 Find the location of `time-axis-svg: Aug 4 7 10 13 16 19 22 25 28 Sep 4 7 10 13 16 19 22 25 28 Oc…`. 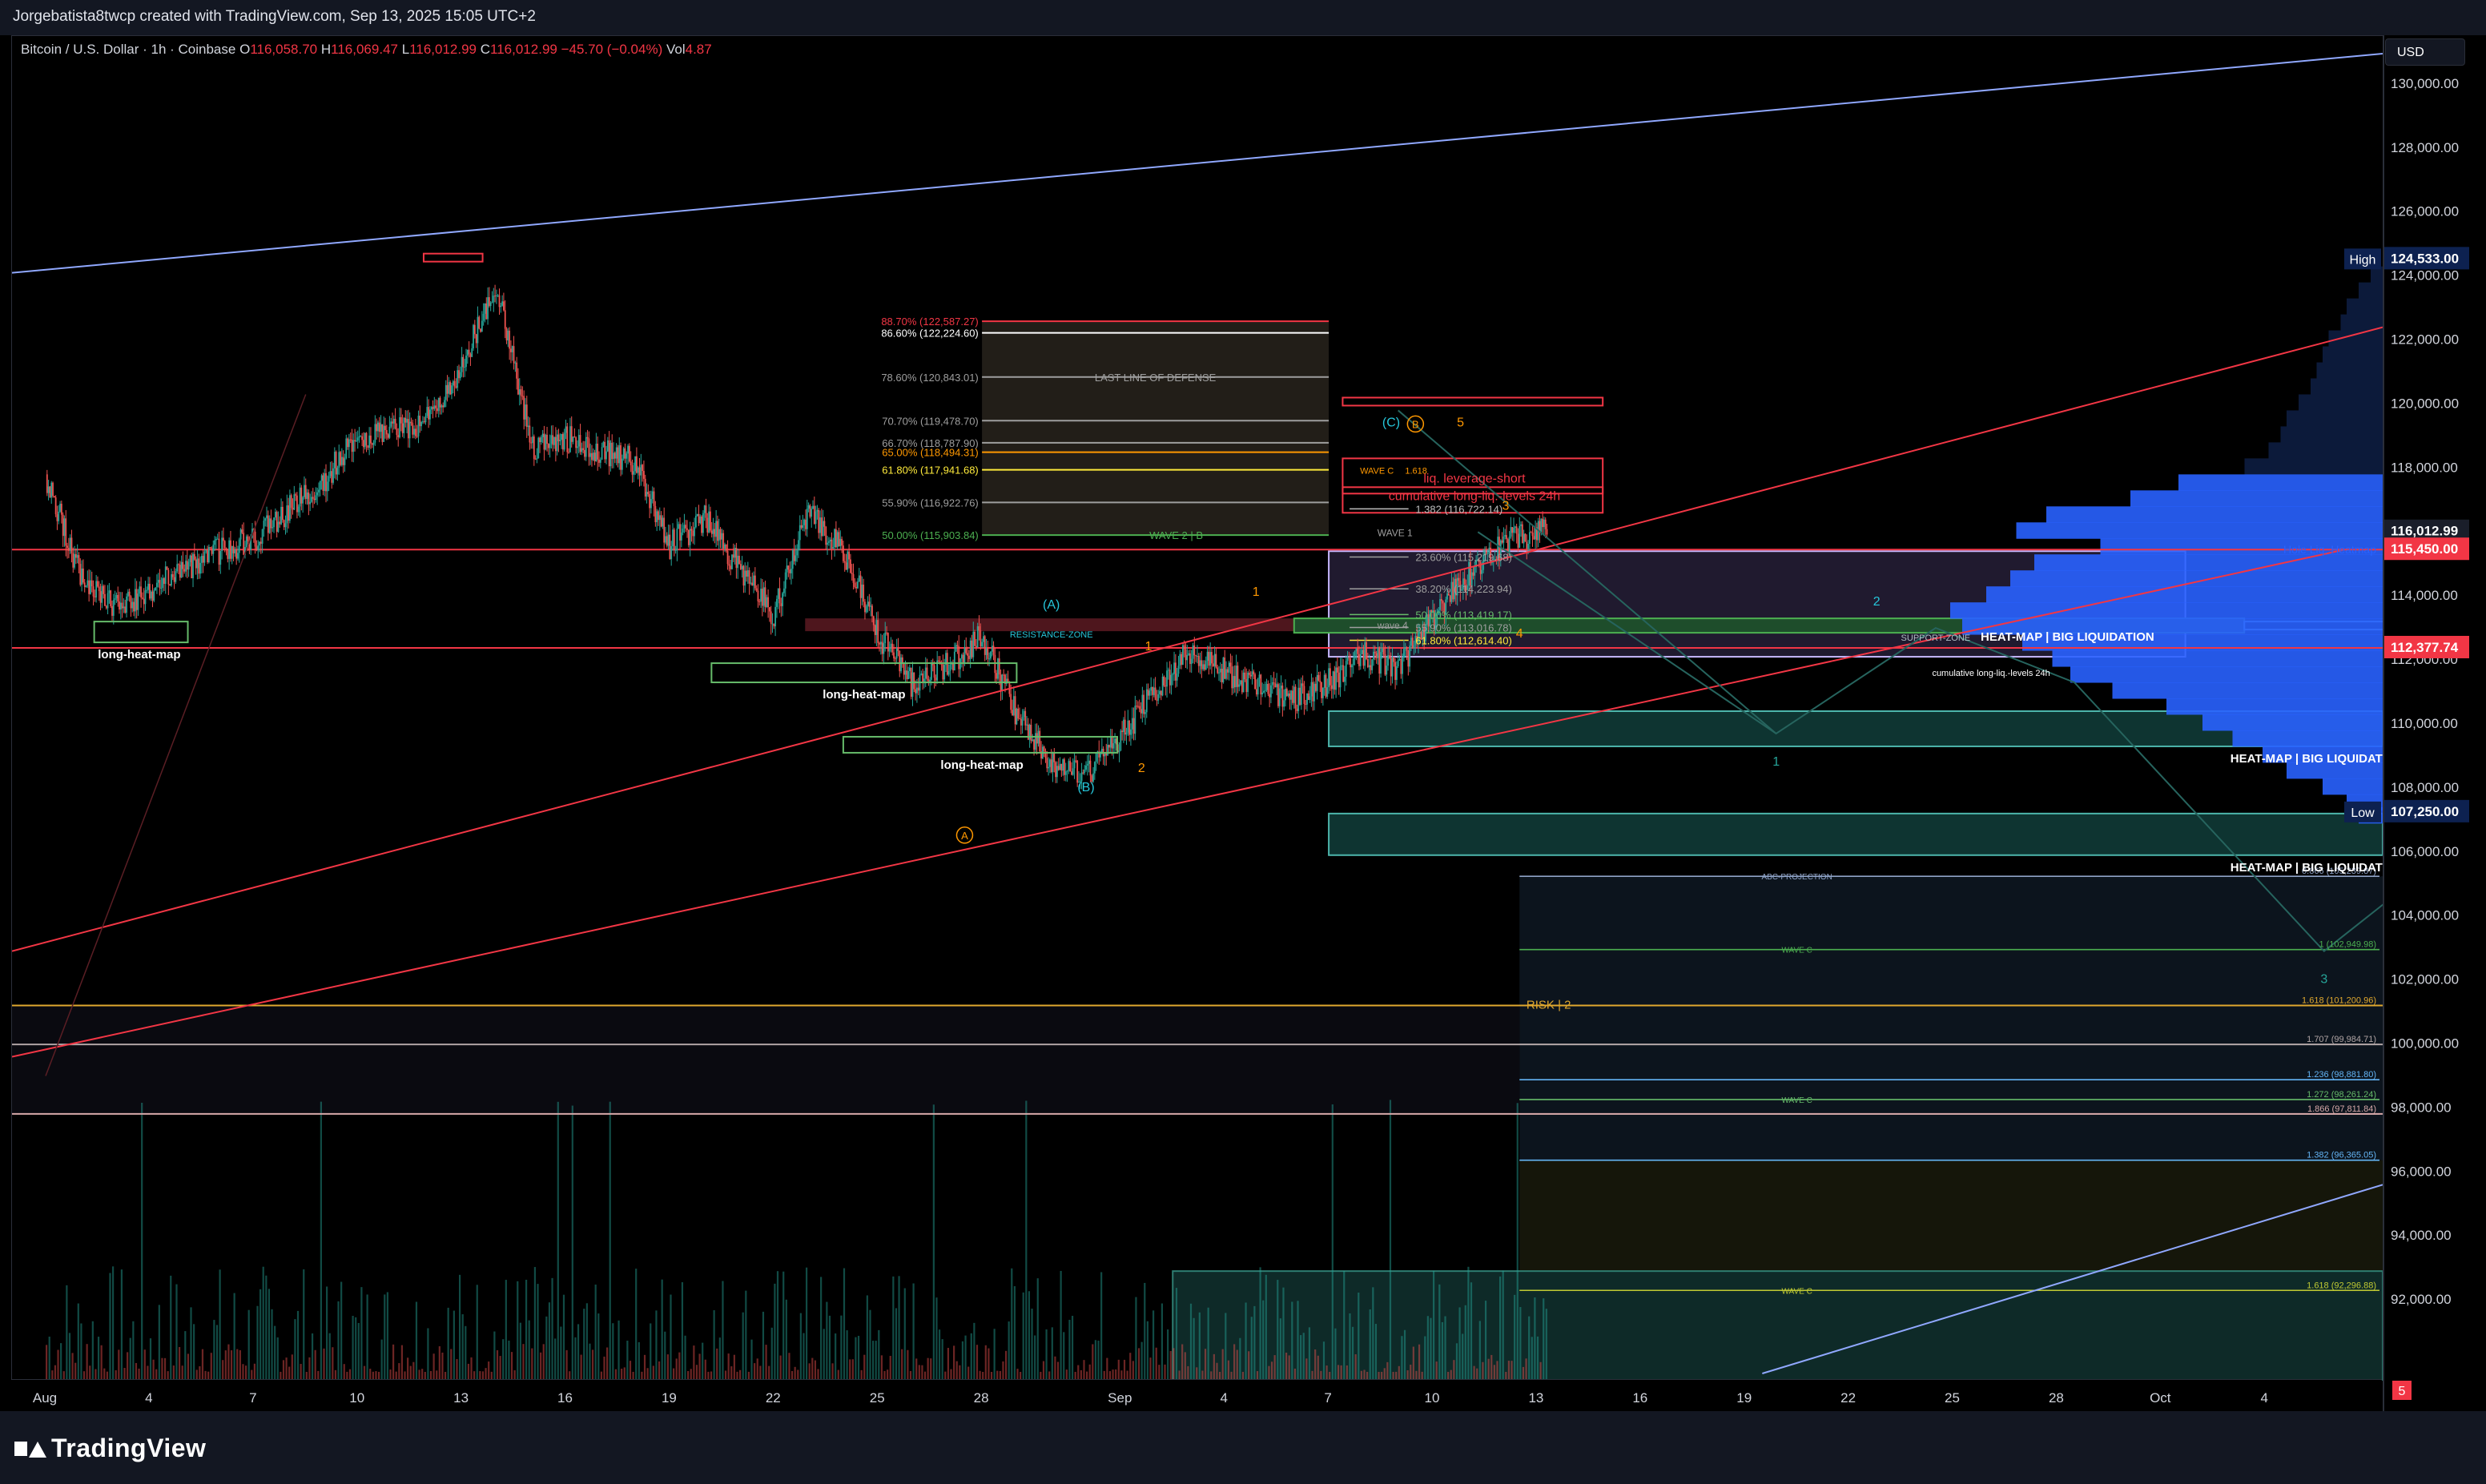

time-axis-svg: Aug 4 7 10 13 16 19 22 25 28 Sep 4 7 10 13 16 19 22 25 28 Oc… is located at coordinates (1196, 1396).